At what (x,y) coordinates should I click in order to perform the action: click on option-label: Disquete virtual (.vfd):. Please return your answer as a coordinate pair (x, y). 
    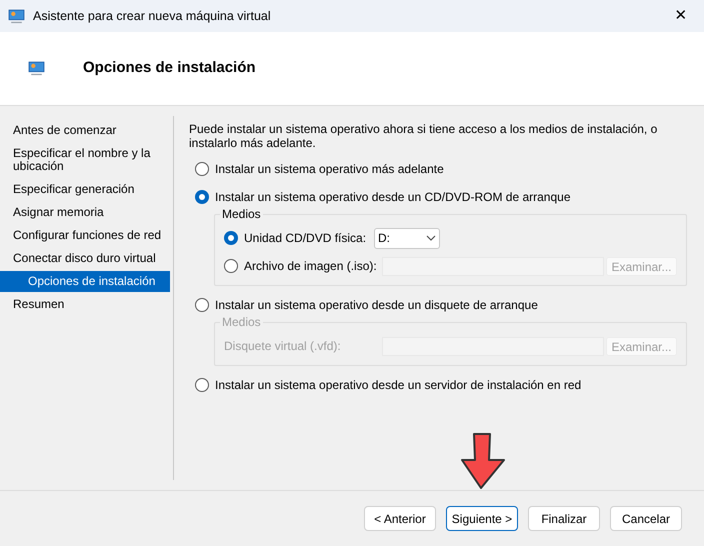
    Looking at the image, I should click on (282, 346).